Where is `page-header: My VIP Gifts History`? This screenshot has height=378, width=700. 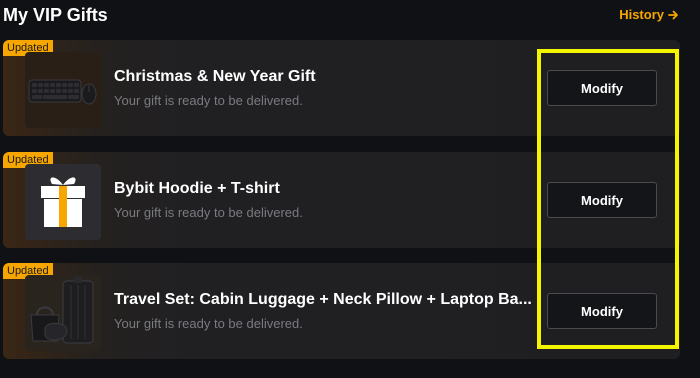 page-header: My VIP Gifts History is located at coordinates (350, 18).